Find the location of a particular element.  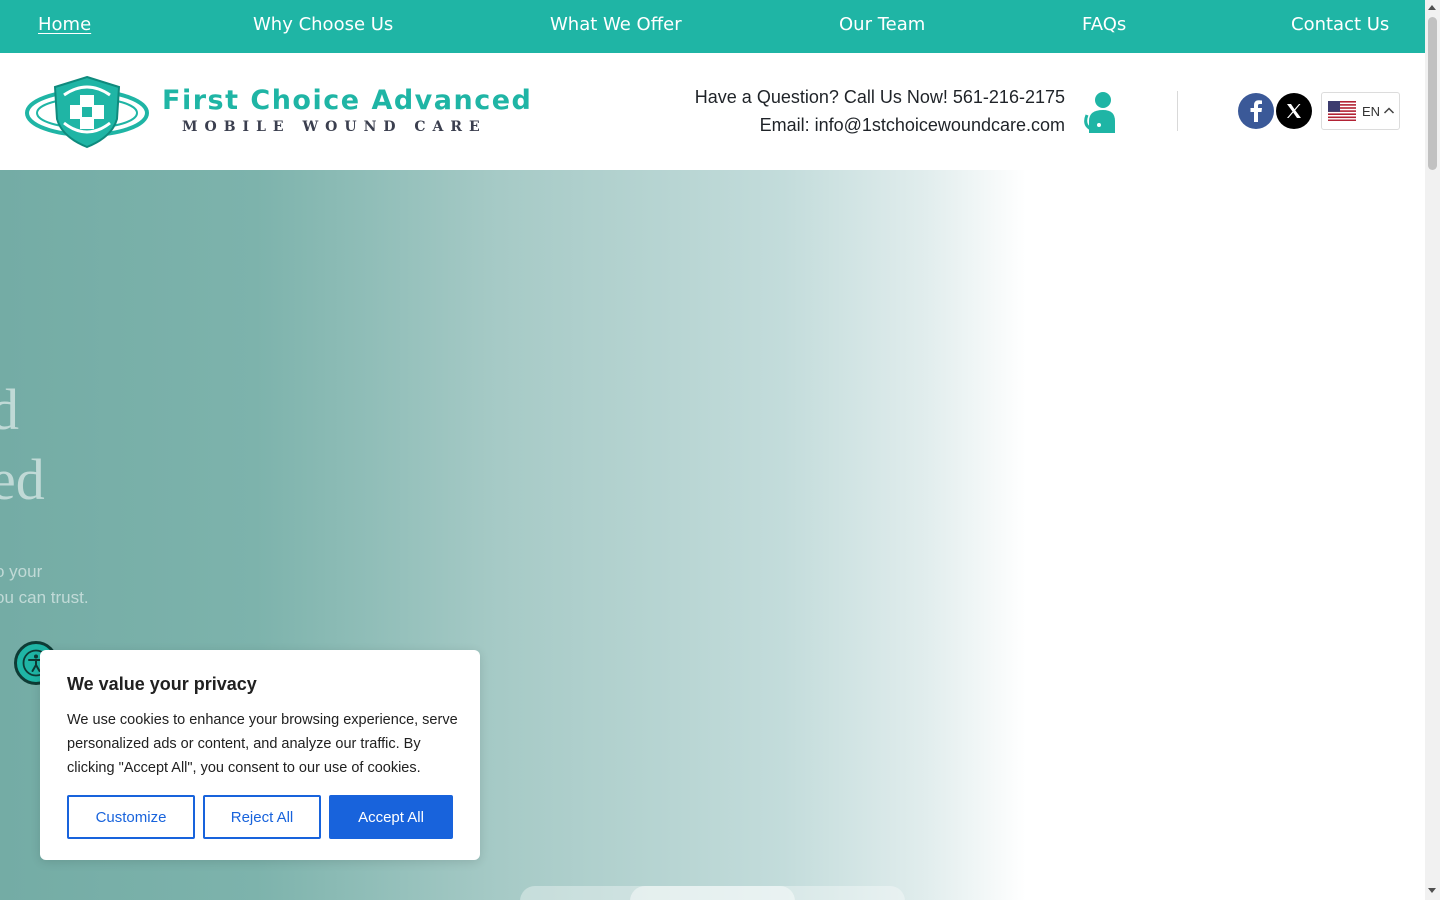

x-twitter-link is located at coordinates (1294, 111).